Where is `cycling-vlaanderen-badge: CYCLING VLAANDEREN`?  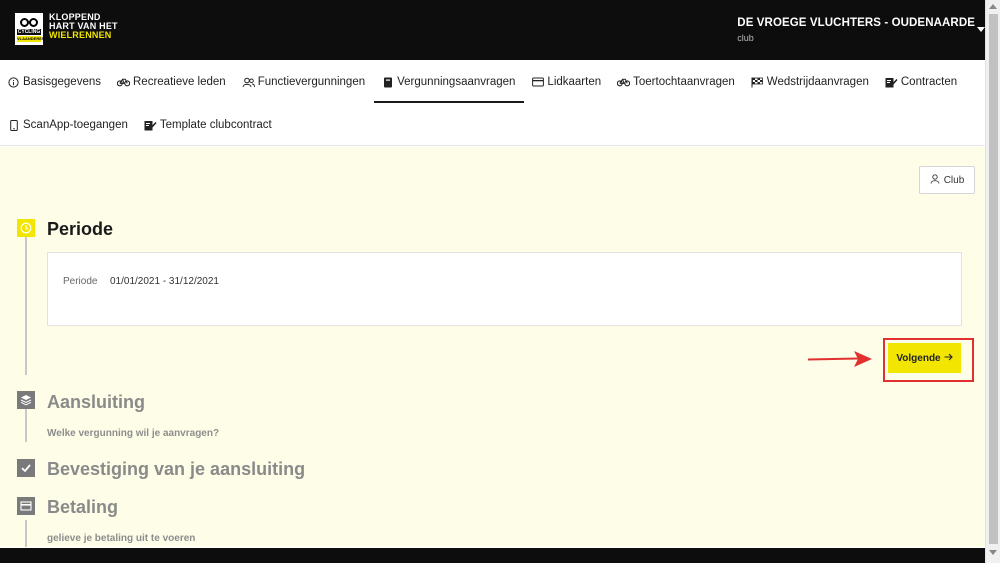
cycling-vlaanderen-badge: CYCLING VLAANDEREN is located at coordinates (30, 29).